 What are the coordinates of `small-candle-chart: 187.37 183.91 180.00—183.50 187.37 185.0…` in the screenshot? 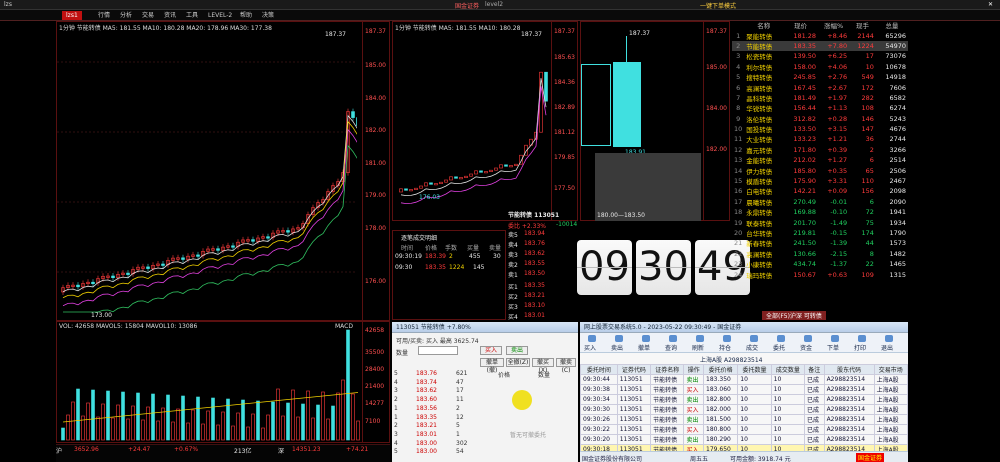 It's located at (655, 121).